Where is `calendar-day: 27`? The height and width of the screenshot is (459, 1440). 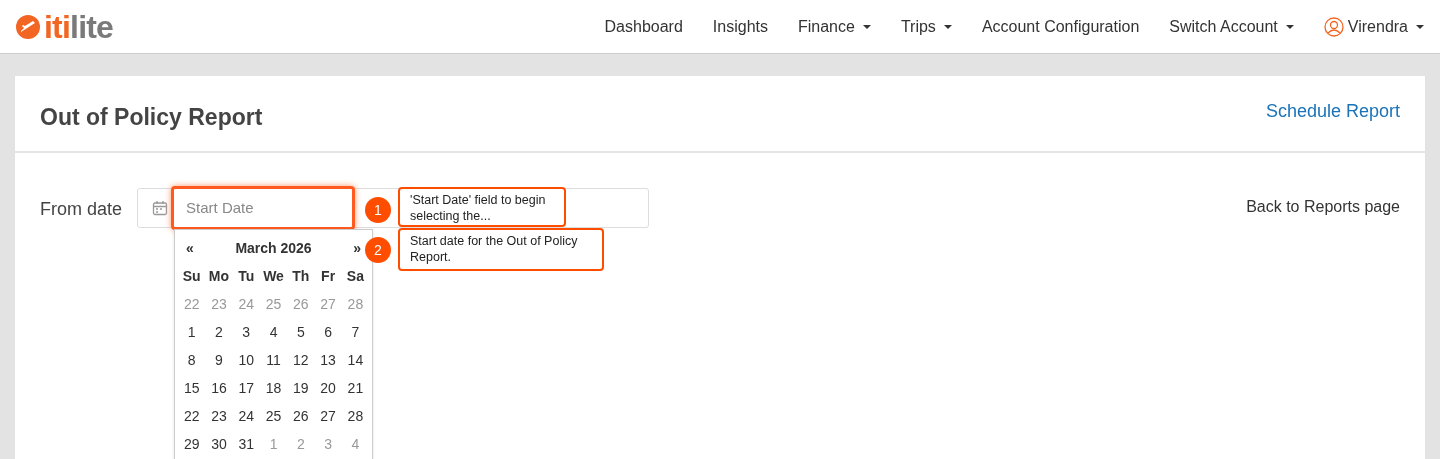 calendar-day: 27 is located at coordinates (328, 416).